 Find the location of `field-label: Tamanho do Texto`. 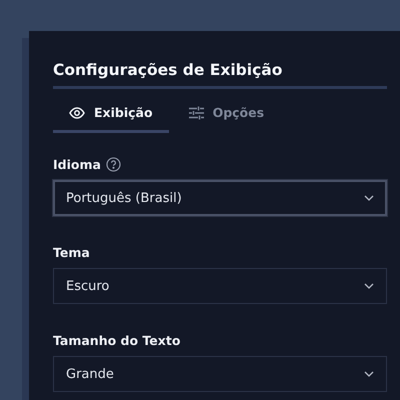

field-label: Tamanho do Texto is located at coordinates (116, 340).